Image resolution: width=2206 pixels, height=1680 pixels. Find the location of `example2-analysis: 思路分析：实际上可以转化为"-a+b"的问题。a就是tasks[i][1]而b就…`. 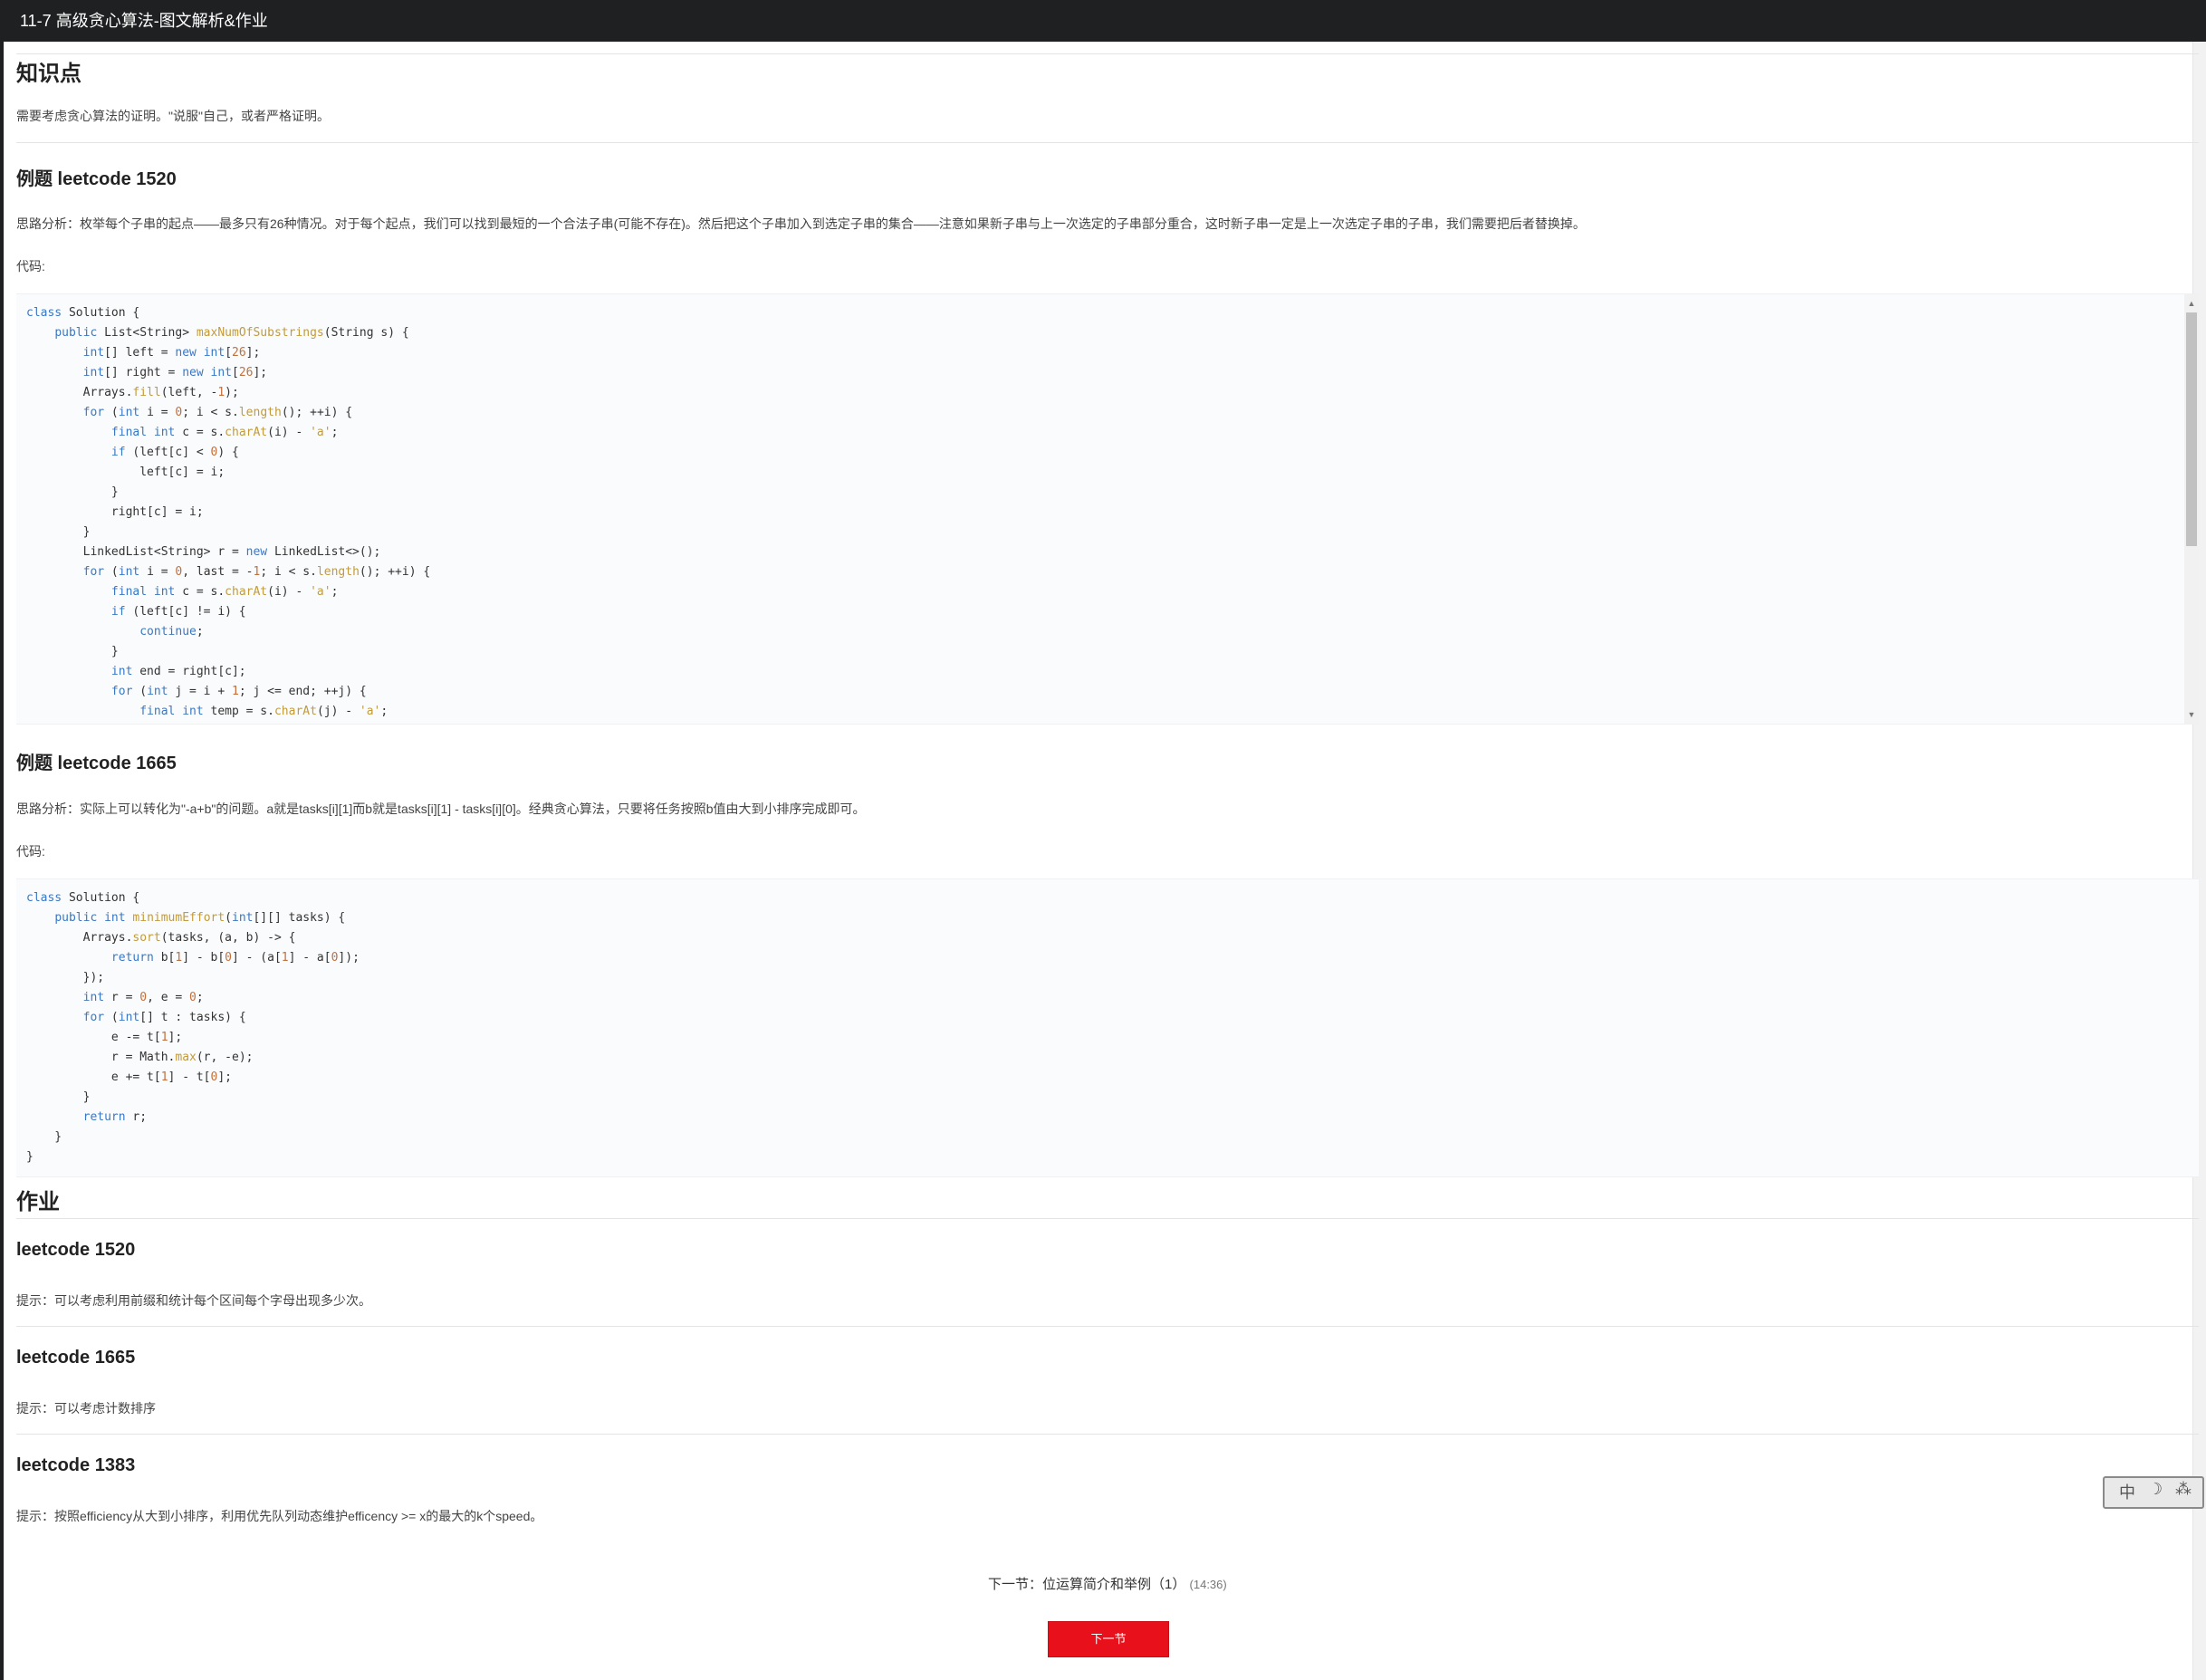

example2-analysis: 思路分析：实际上可以转化为"-a+b"的问题。a就是tasks[i][1]而b就… is located at coordinates (441, 809).